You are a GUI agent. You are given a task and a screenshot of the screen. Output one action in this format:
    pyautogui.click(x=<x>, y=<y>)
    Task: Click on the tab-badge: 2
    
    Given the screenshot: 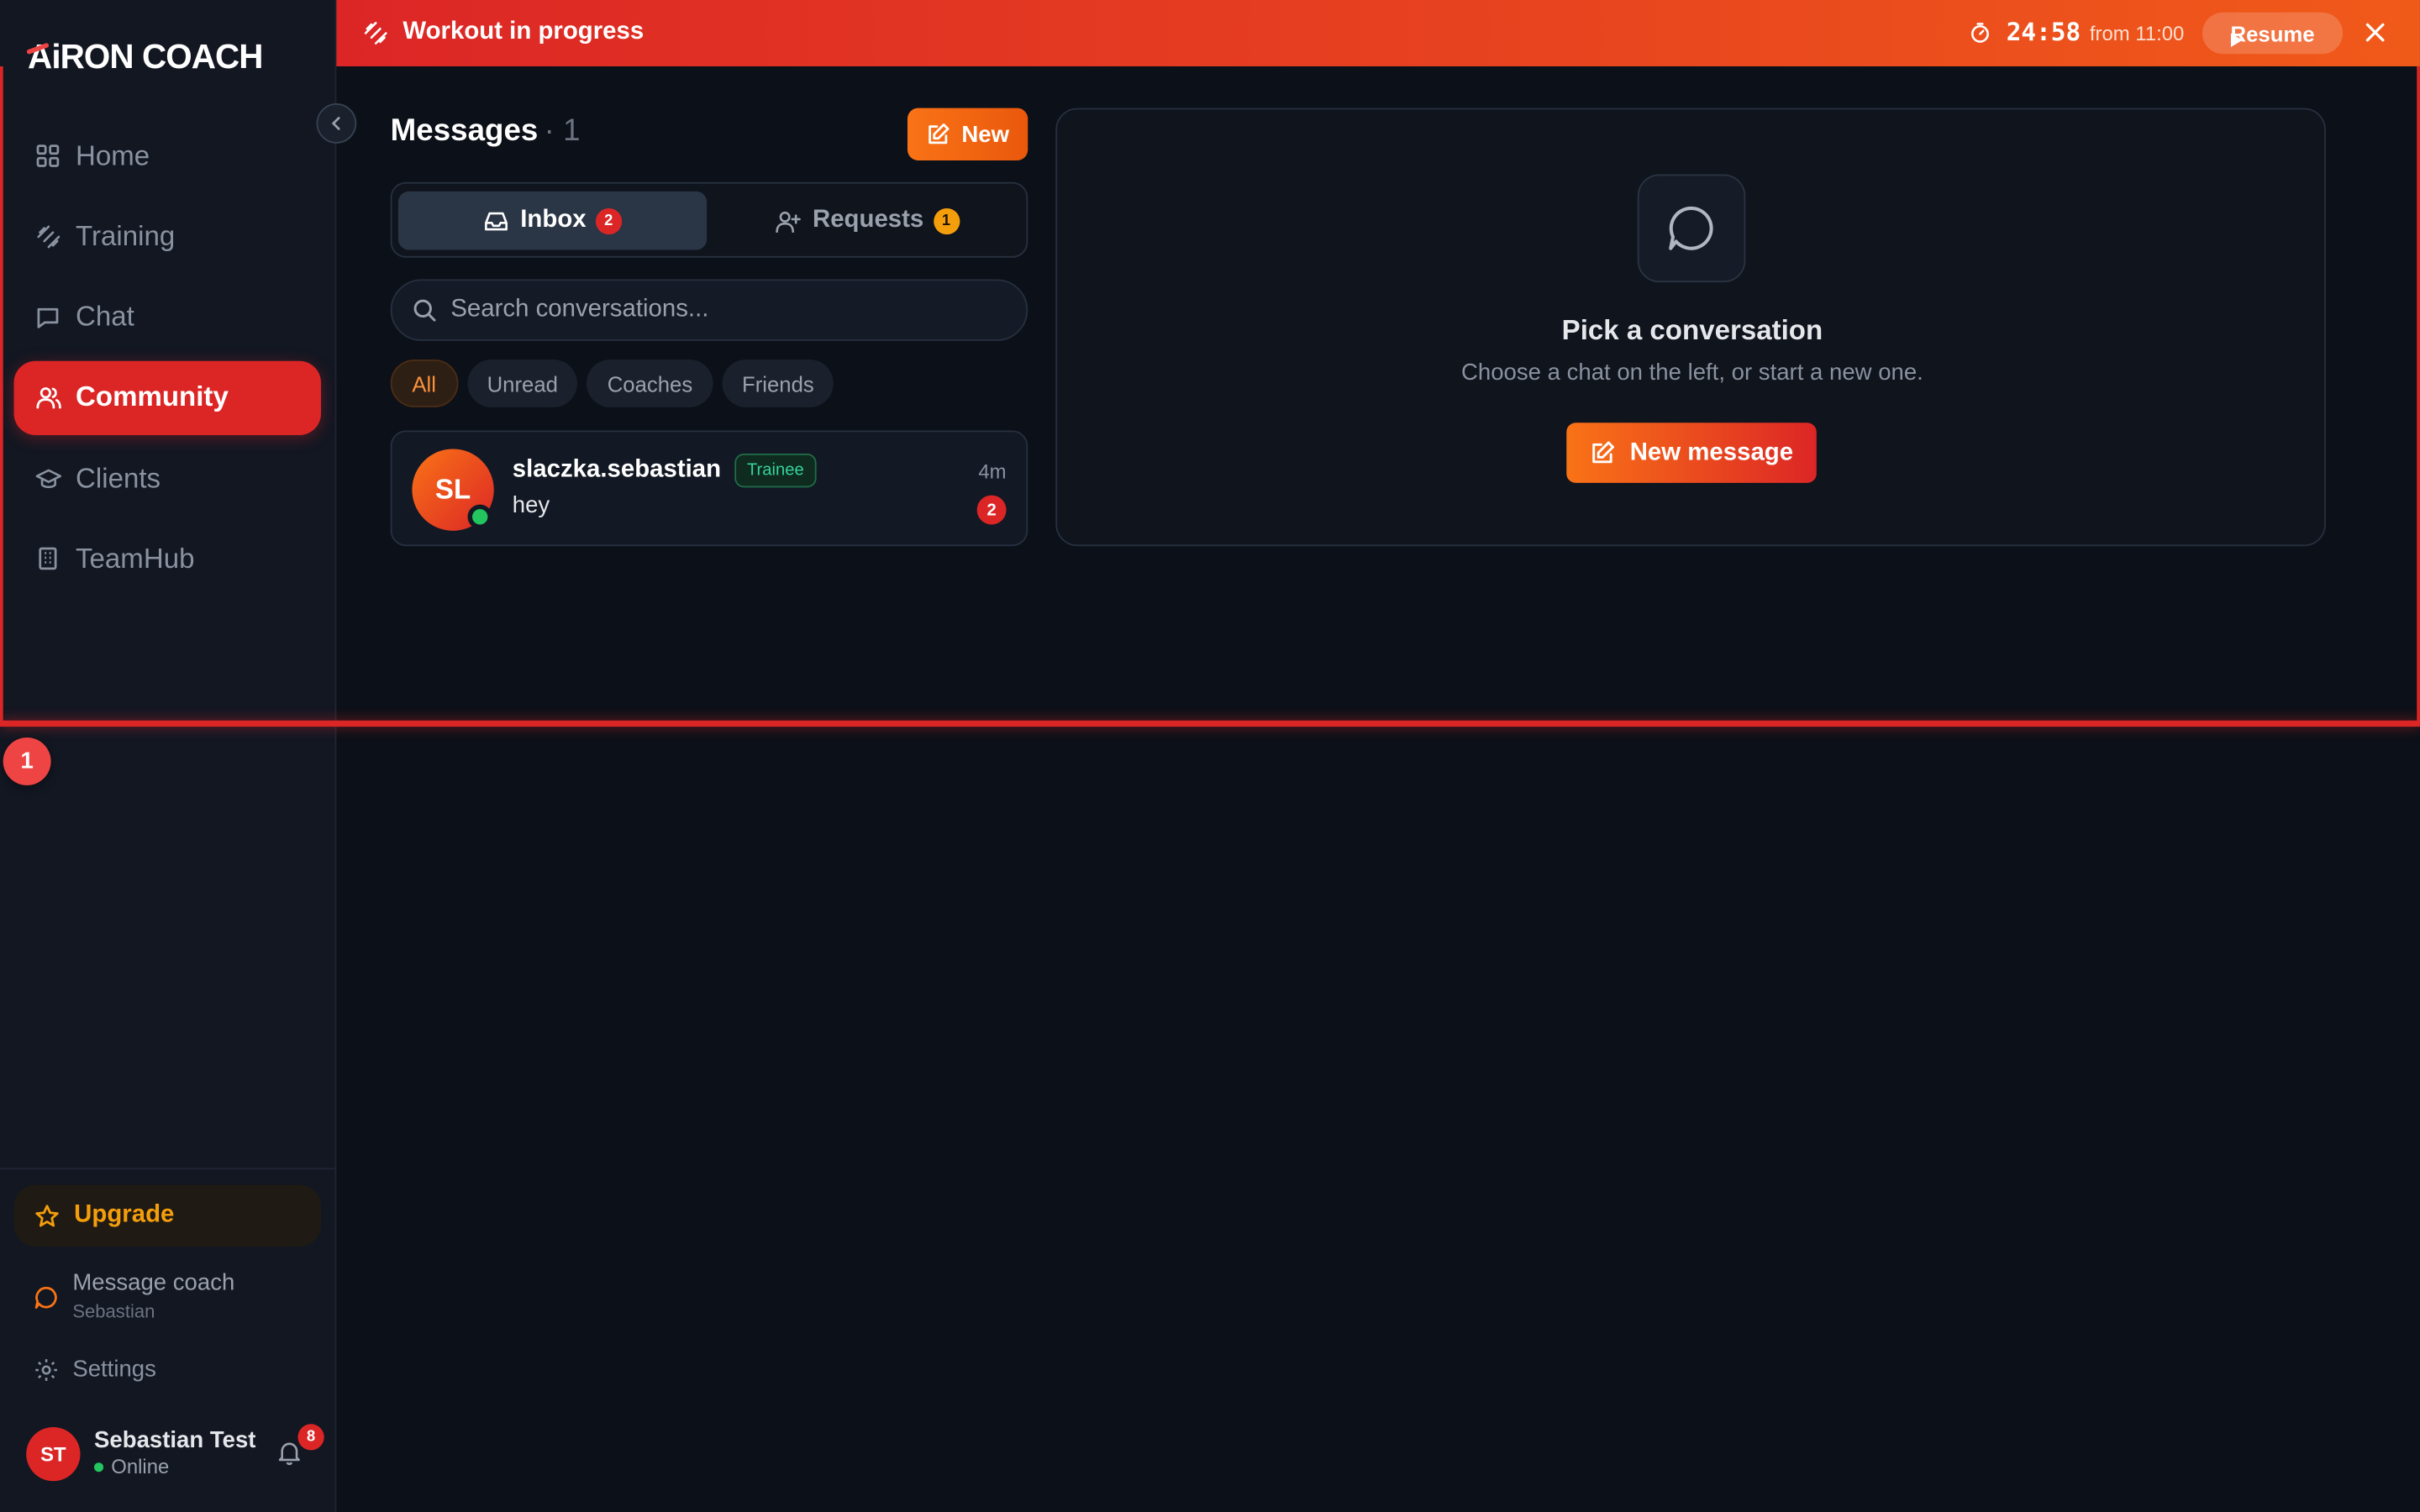 What is the action you would take?
    pyautogui.click(x=608, y=220)
    